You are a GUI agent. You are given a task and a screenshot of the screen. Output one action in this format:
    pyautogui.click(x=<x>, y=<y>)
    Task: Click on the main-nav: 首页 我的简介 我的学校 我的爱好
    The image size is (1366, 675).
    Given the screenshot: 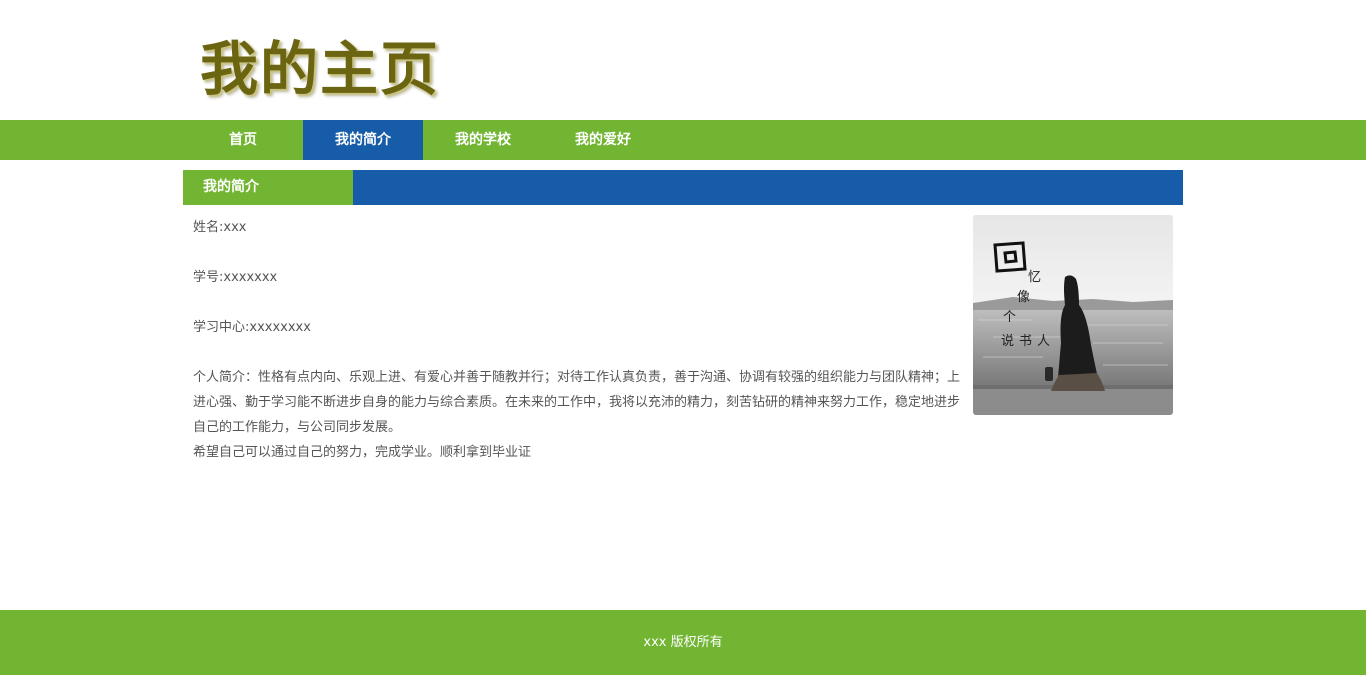 What is the action you would take?
    pyautogui.click(x=683, y=140)
    